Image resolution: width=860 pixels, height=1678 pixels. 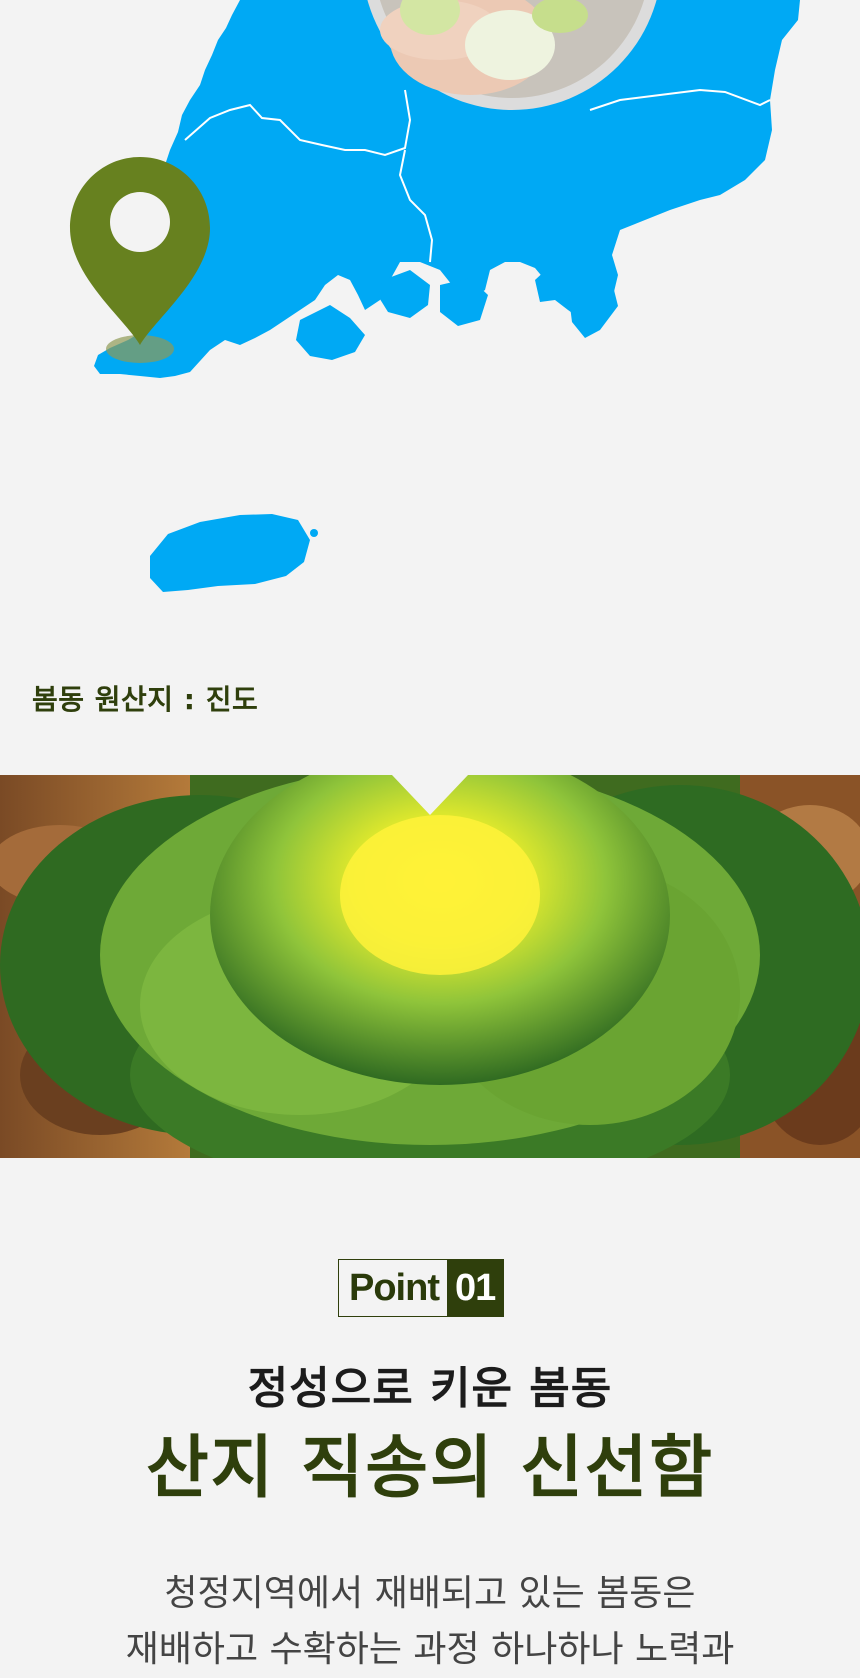 I want to click on island-shape, so click(x=330, y=332).